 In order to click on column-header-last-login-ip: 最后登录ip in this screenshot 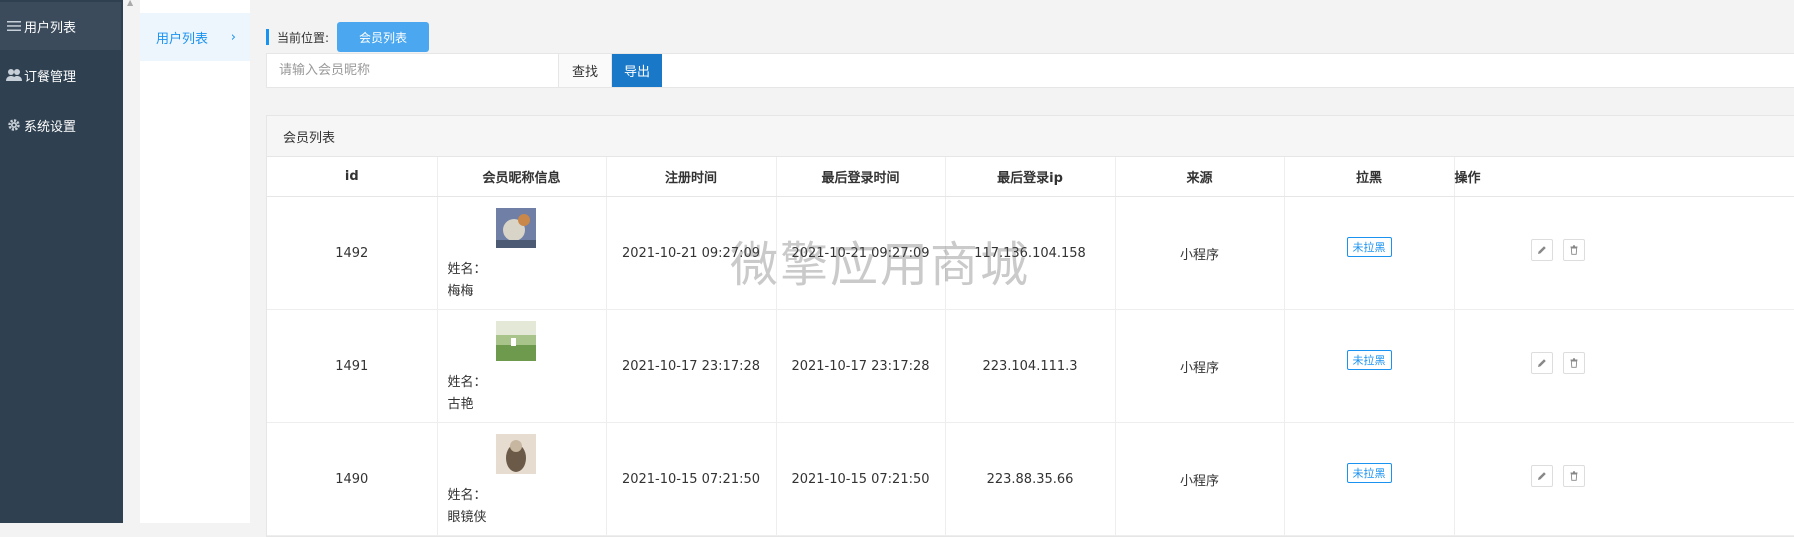, I will do `click(1030, 177)`.